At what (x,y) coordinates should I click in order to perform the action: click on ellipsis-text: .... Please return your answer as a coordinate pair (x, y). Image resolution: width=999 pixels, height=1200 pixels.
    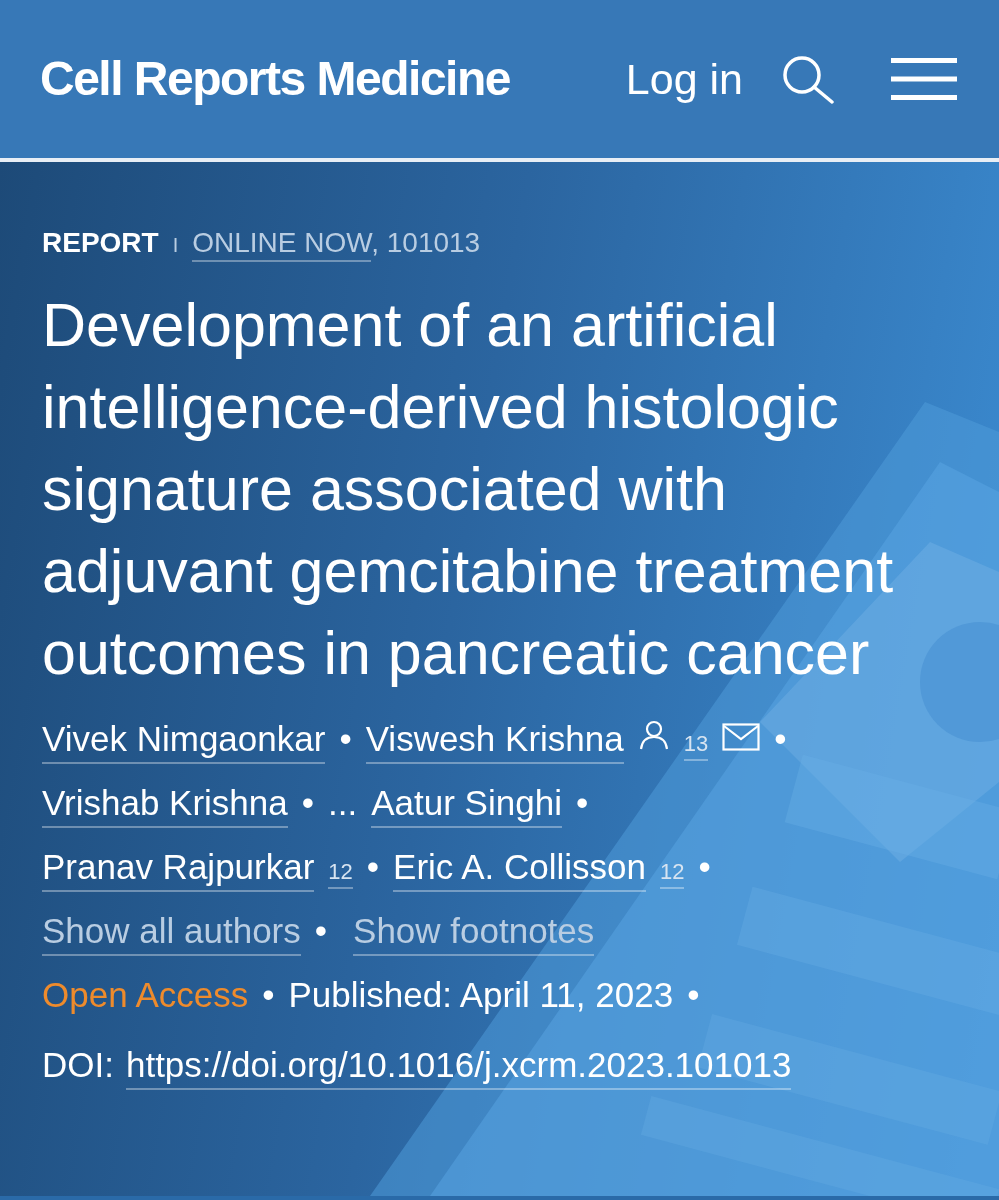
    Looking at the image, I should click on (343, 803).